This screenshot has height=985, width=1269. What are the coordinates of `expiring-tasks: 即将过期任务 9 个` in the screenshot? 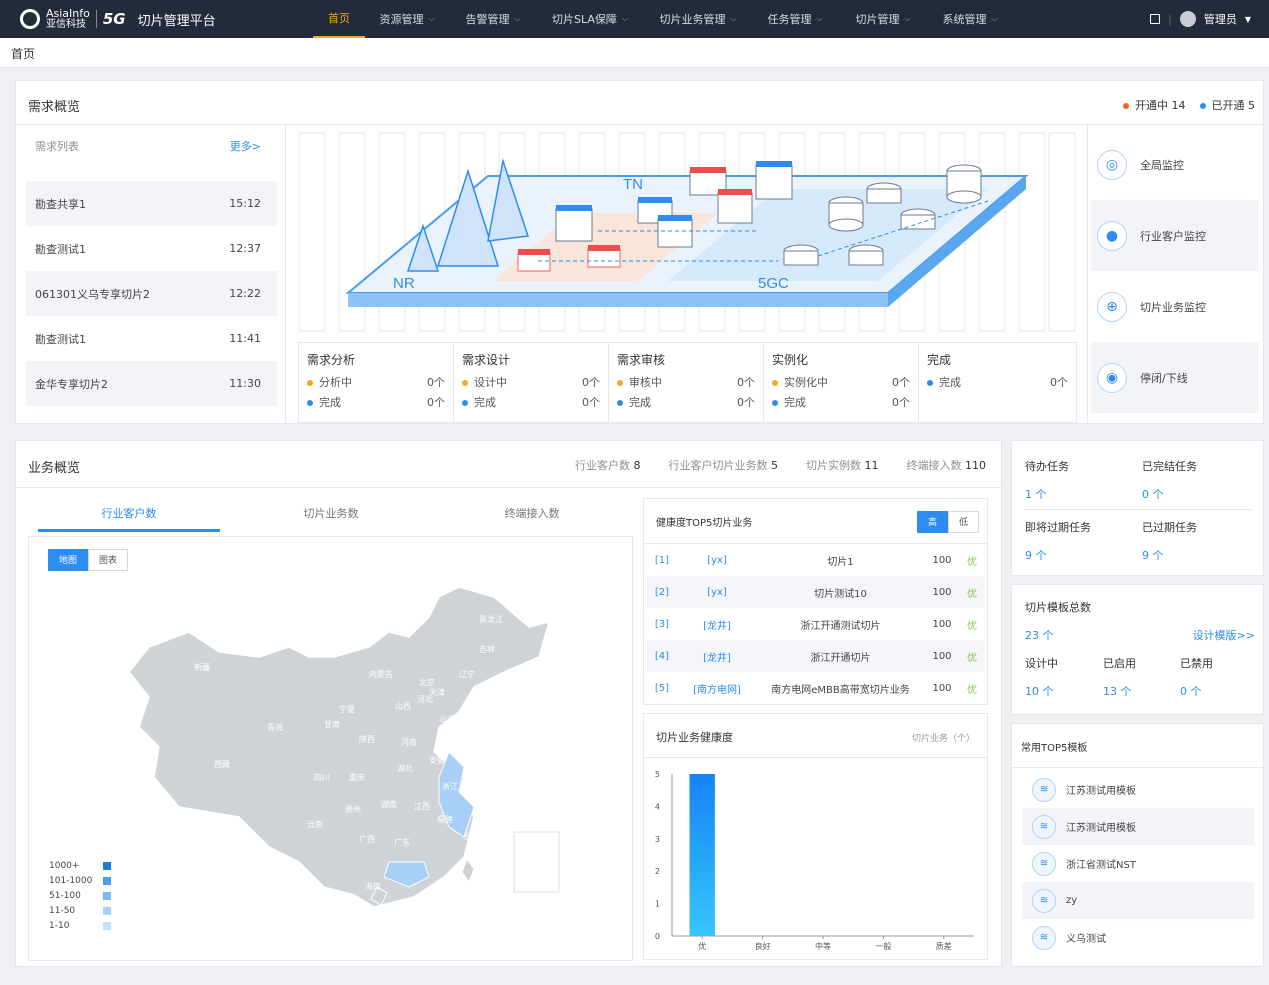 It's located at (1058, 541).